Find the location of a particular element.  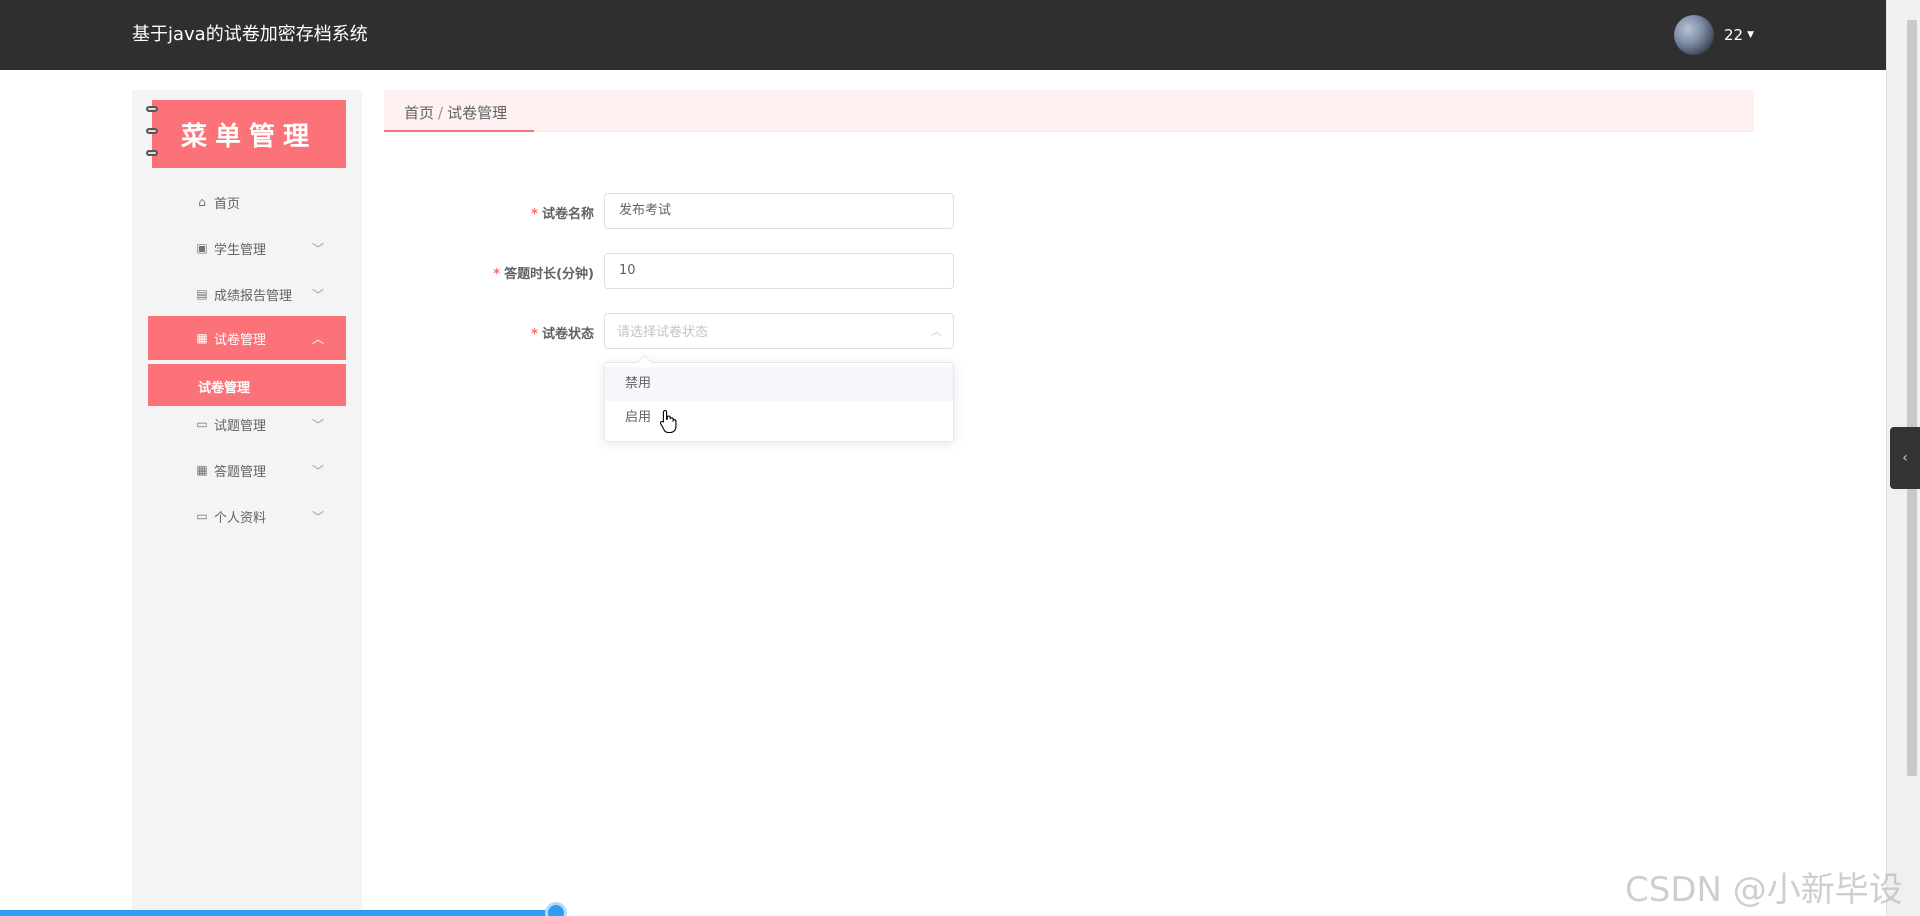

sidebar-item-profile: ▭ 个人资料 ﹀ is located at coordinates (247, 516).